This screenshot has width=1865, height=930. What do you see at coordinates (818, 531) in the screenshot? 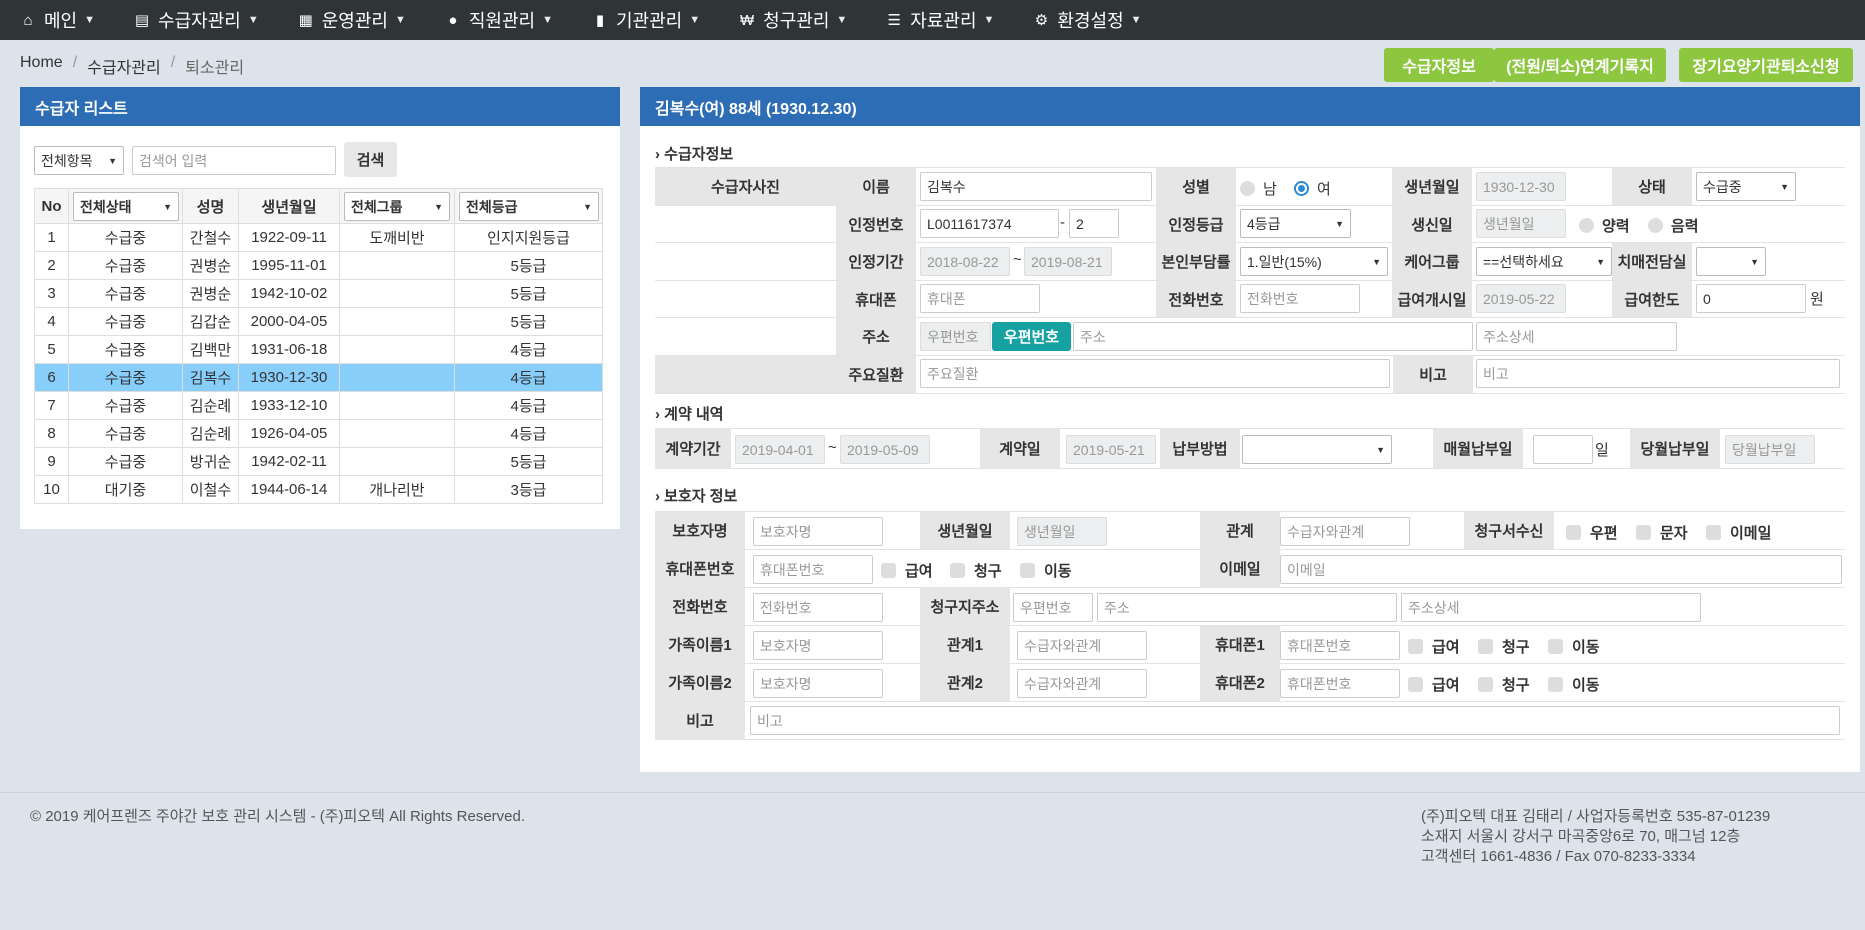
I see `guardian-name-input: 보호자명` at bounding box center [818, 531].